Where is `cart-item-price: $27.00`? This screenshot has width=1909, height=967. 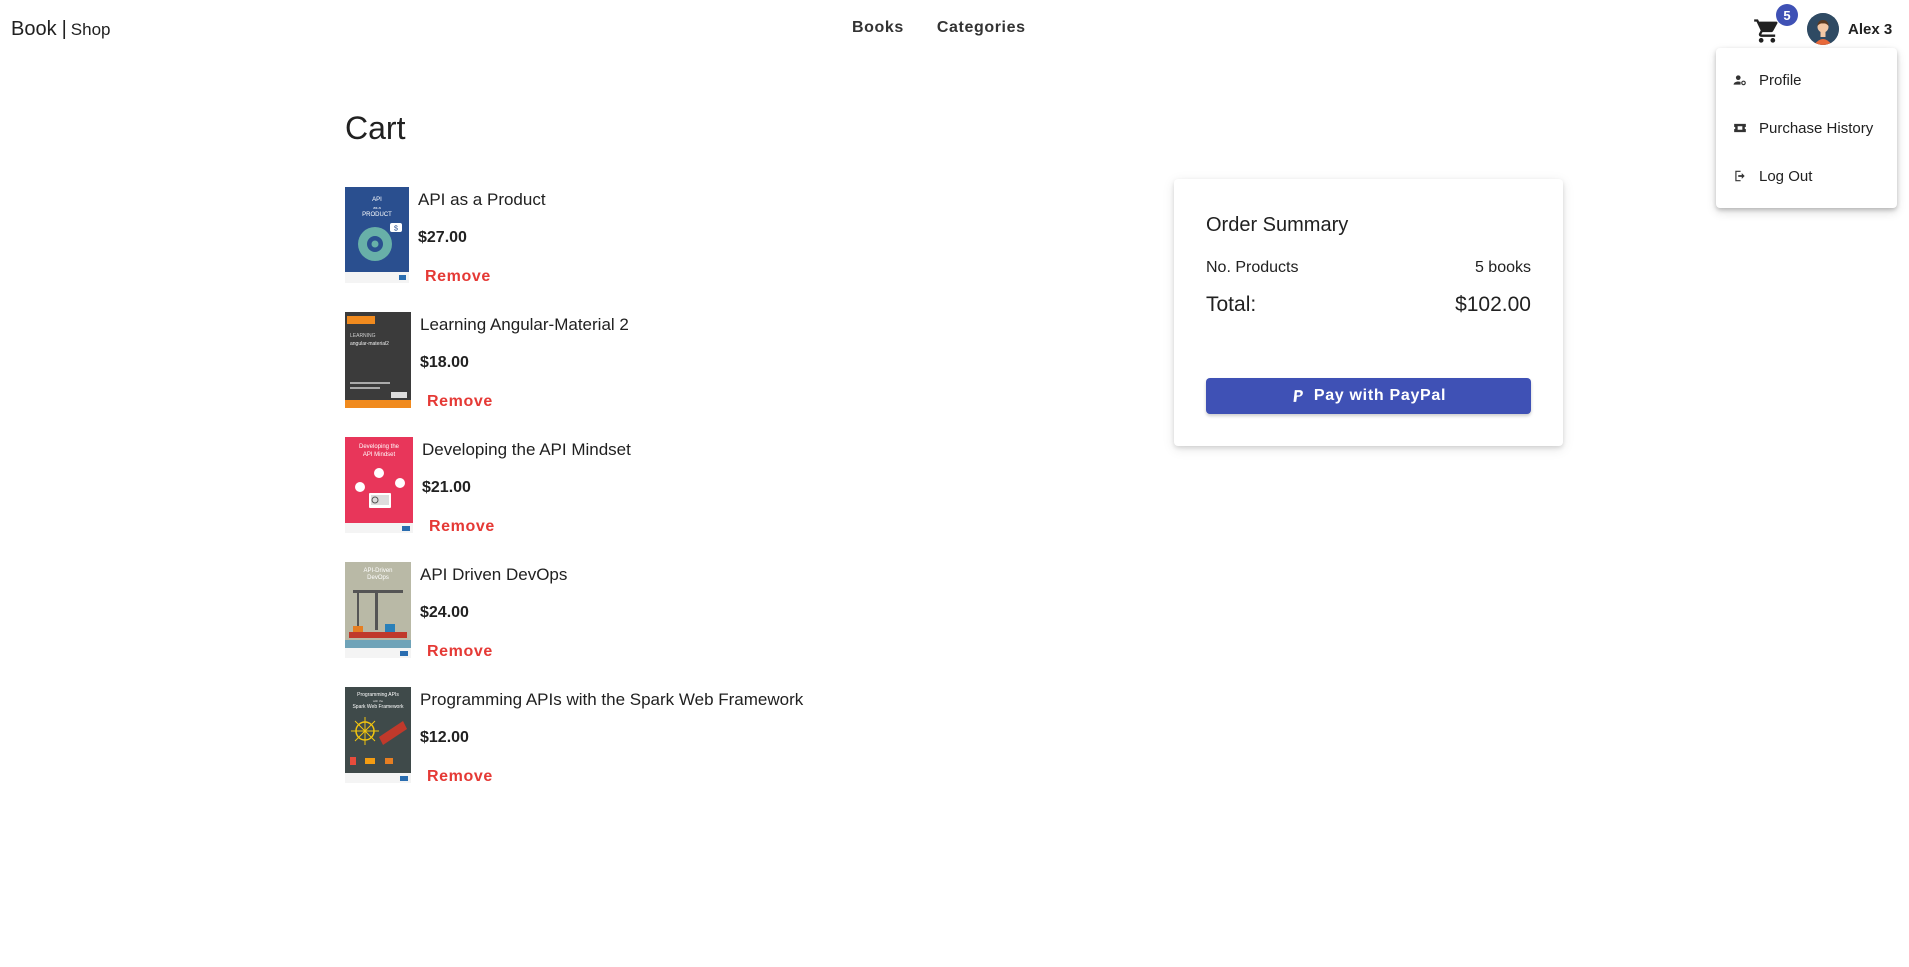 cart-item-price: $27.00 is located at coordinates (442, 237).